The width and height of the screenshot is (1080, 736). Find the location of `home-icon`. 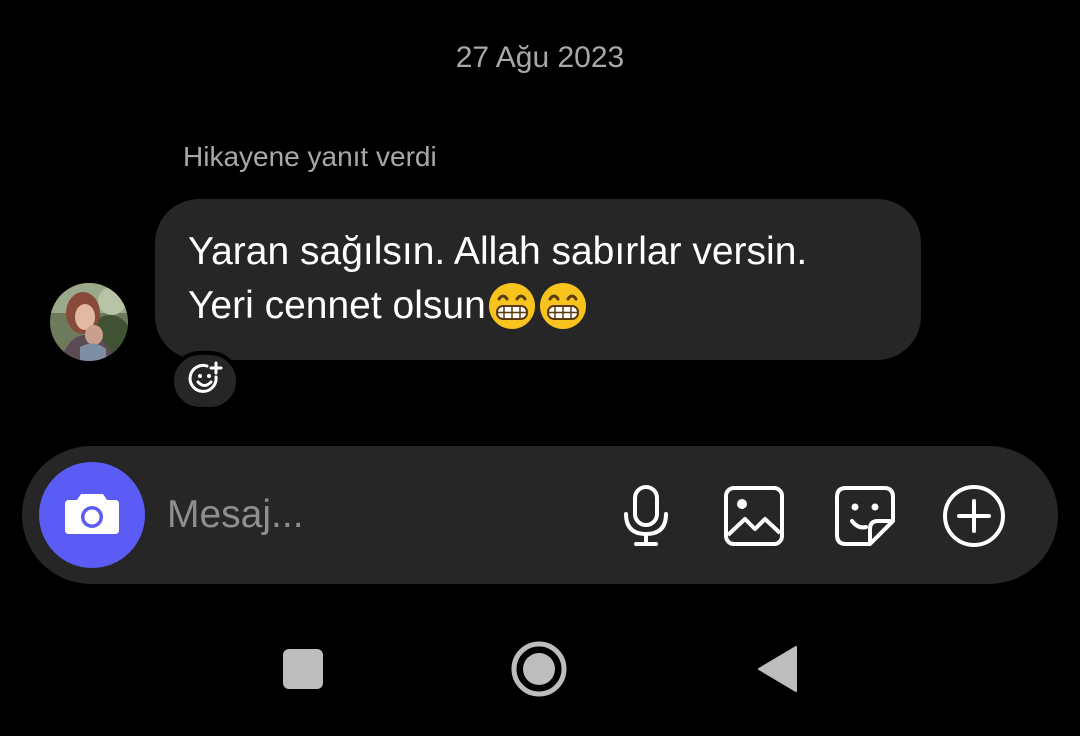

home-icon is located at coordinates (539, 671).